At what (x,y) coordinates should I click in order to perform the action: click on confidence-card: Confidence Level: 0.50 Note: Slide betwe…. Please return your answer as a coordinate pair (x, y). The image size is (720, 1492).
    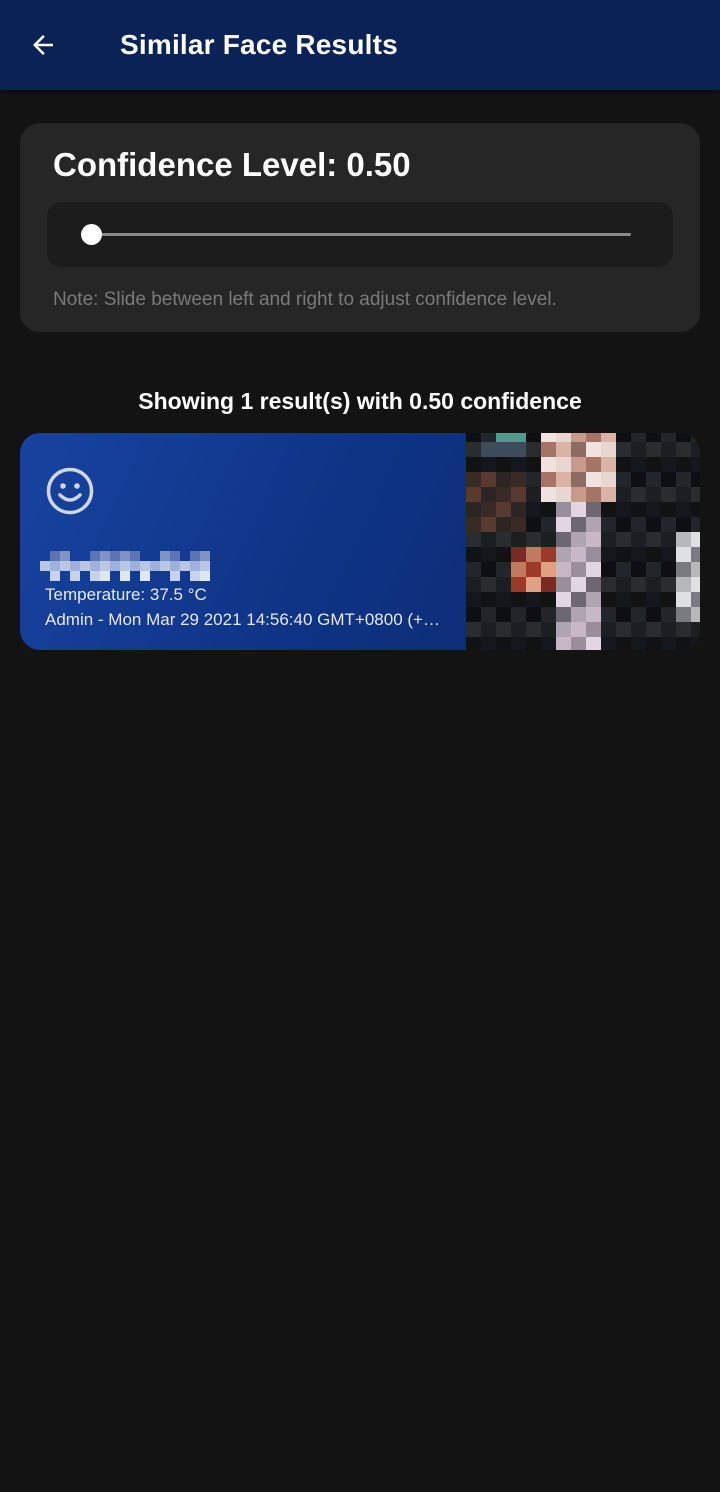
    Looking at the image, I should click on (360, 227).